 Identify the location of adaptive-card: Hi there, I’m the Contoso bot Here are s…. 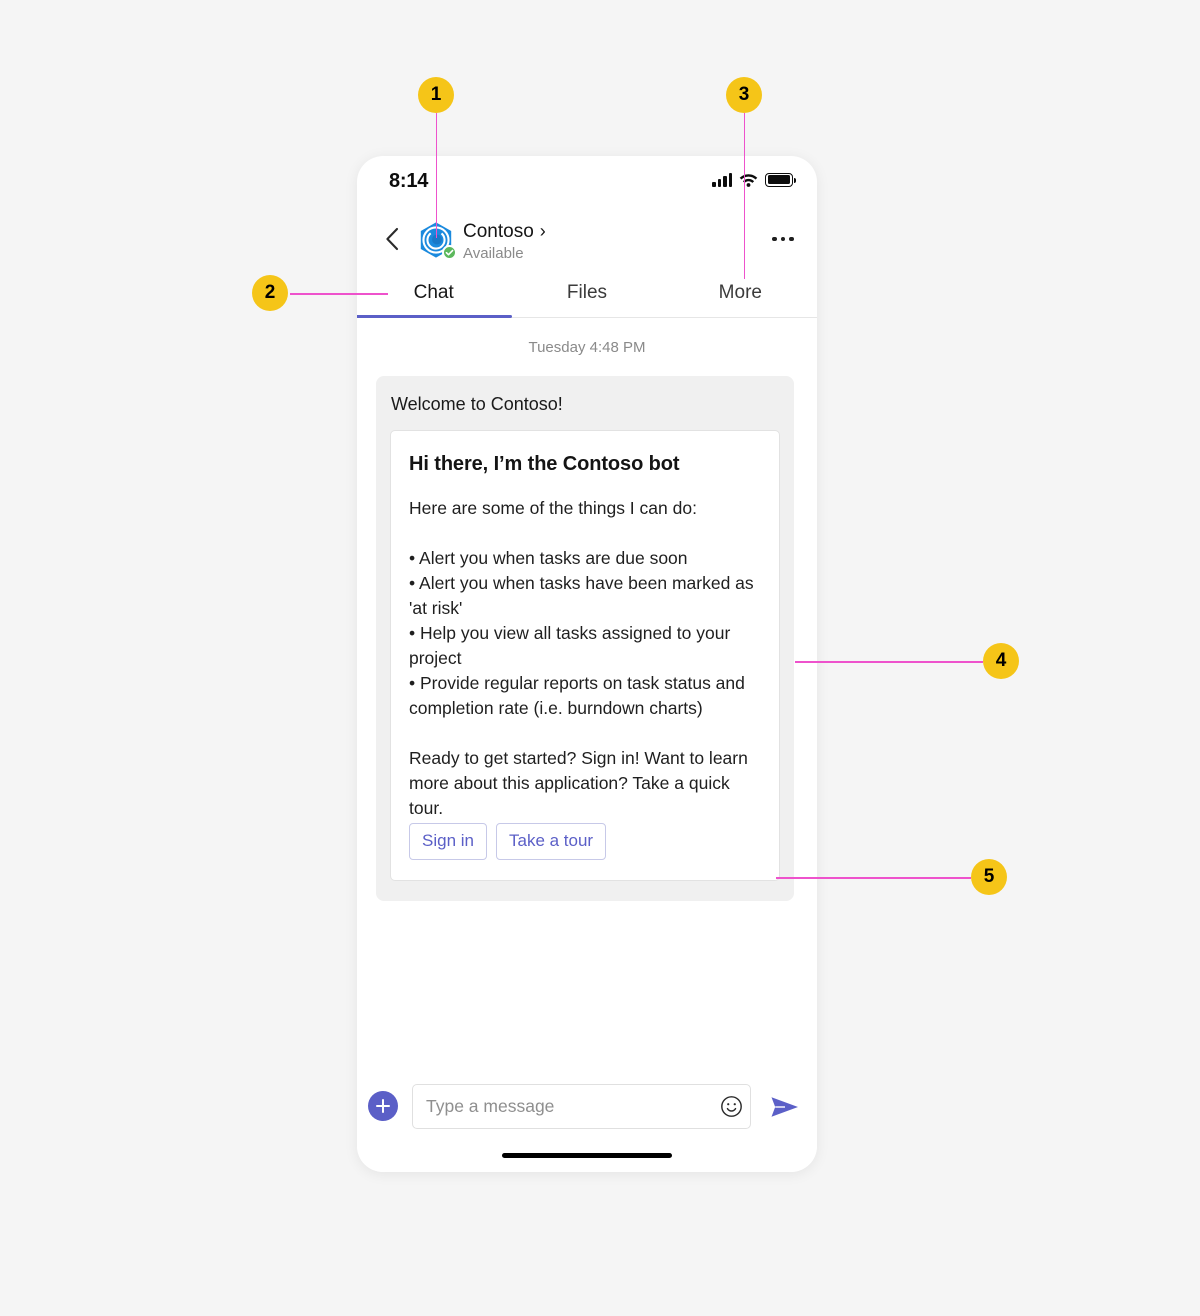
(585, 655).